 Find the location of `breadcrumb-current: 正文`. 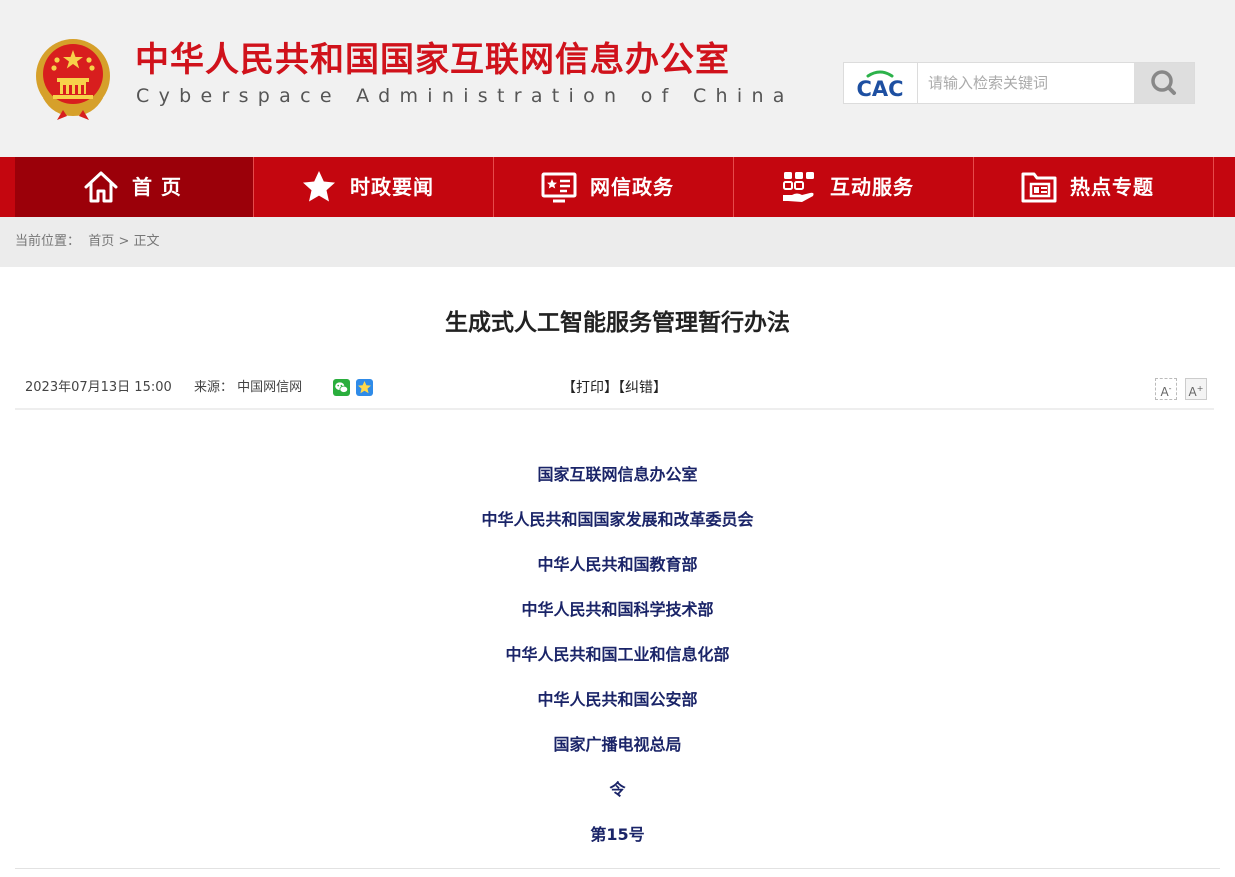

breadcrumb-current: 正文 is located at coordinates (146, 241).